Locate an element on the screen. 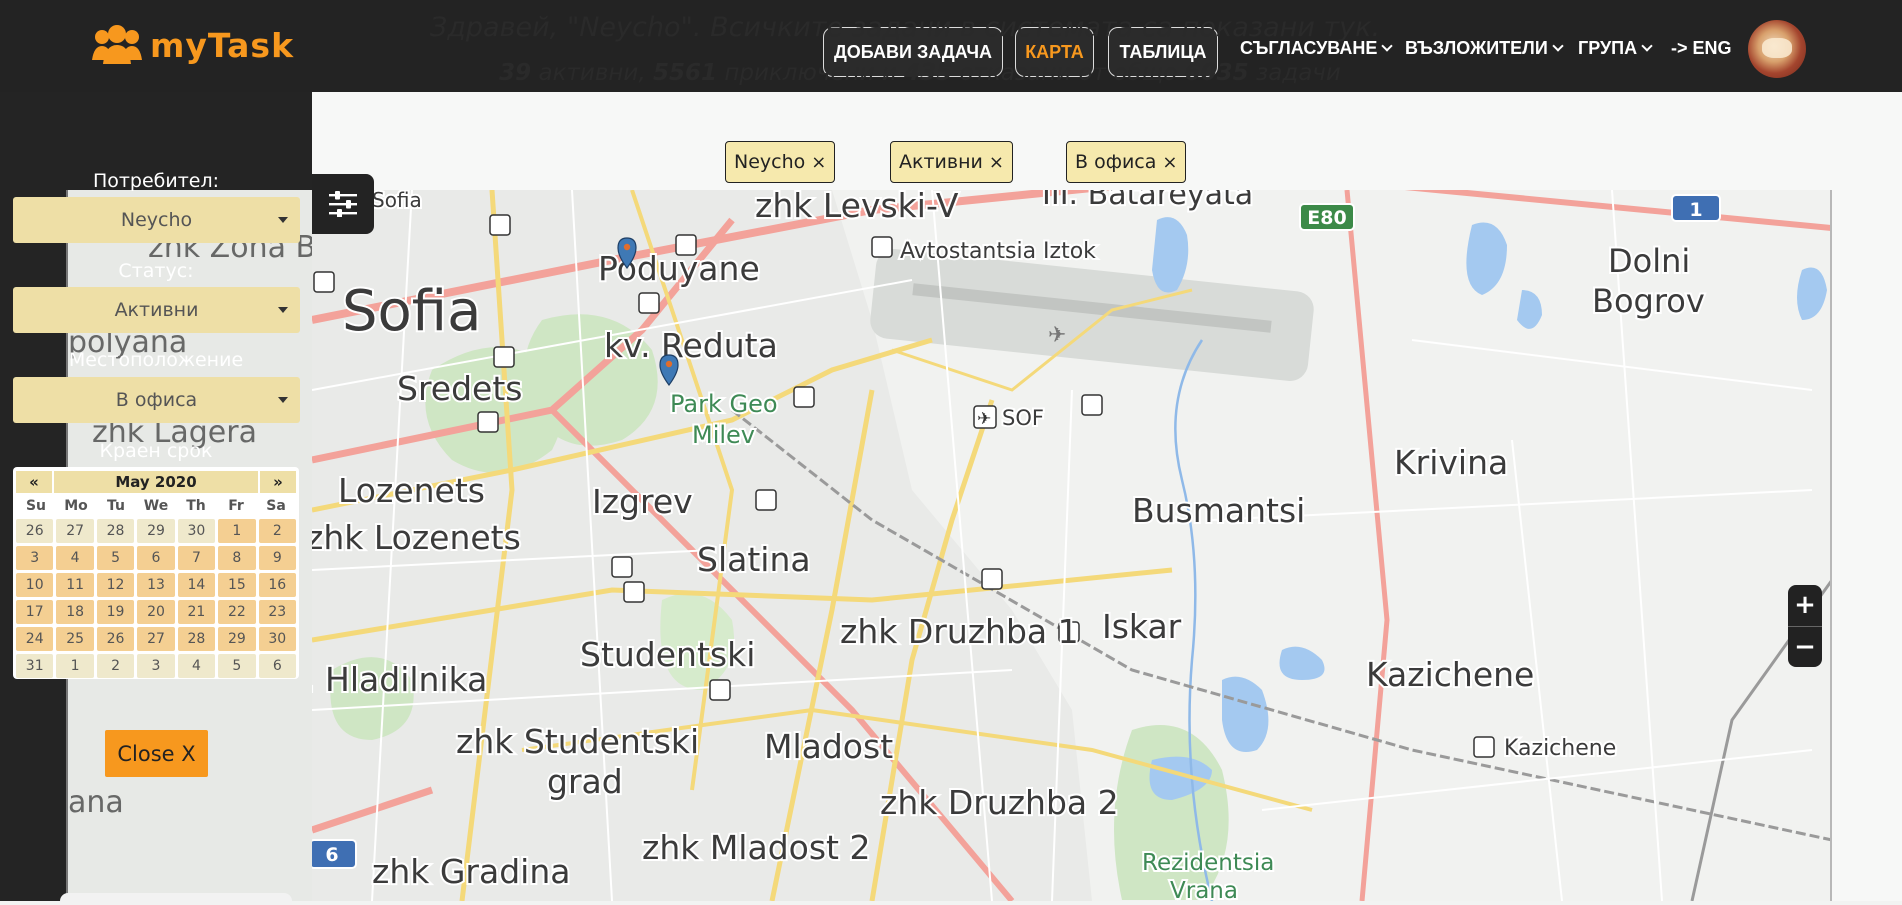 Image resolution: width=1902 pixels, height=905 pixels. map-label-iskar: Iskar is located at coordinates (1142, 626).